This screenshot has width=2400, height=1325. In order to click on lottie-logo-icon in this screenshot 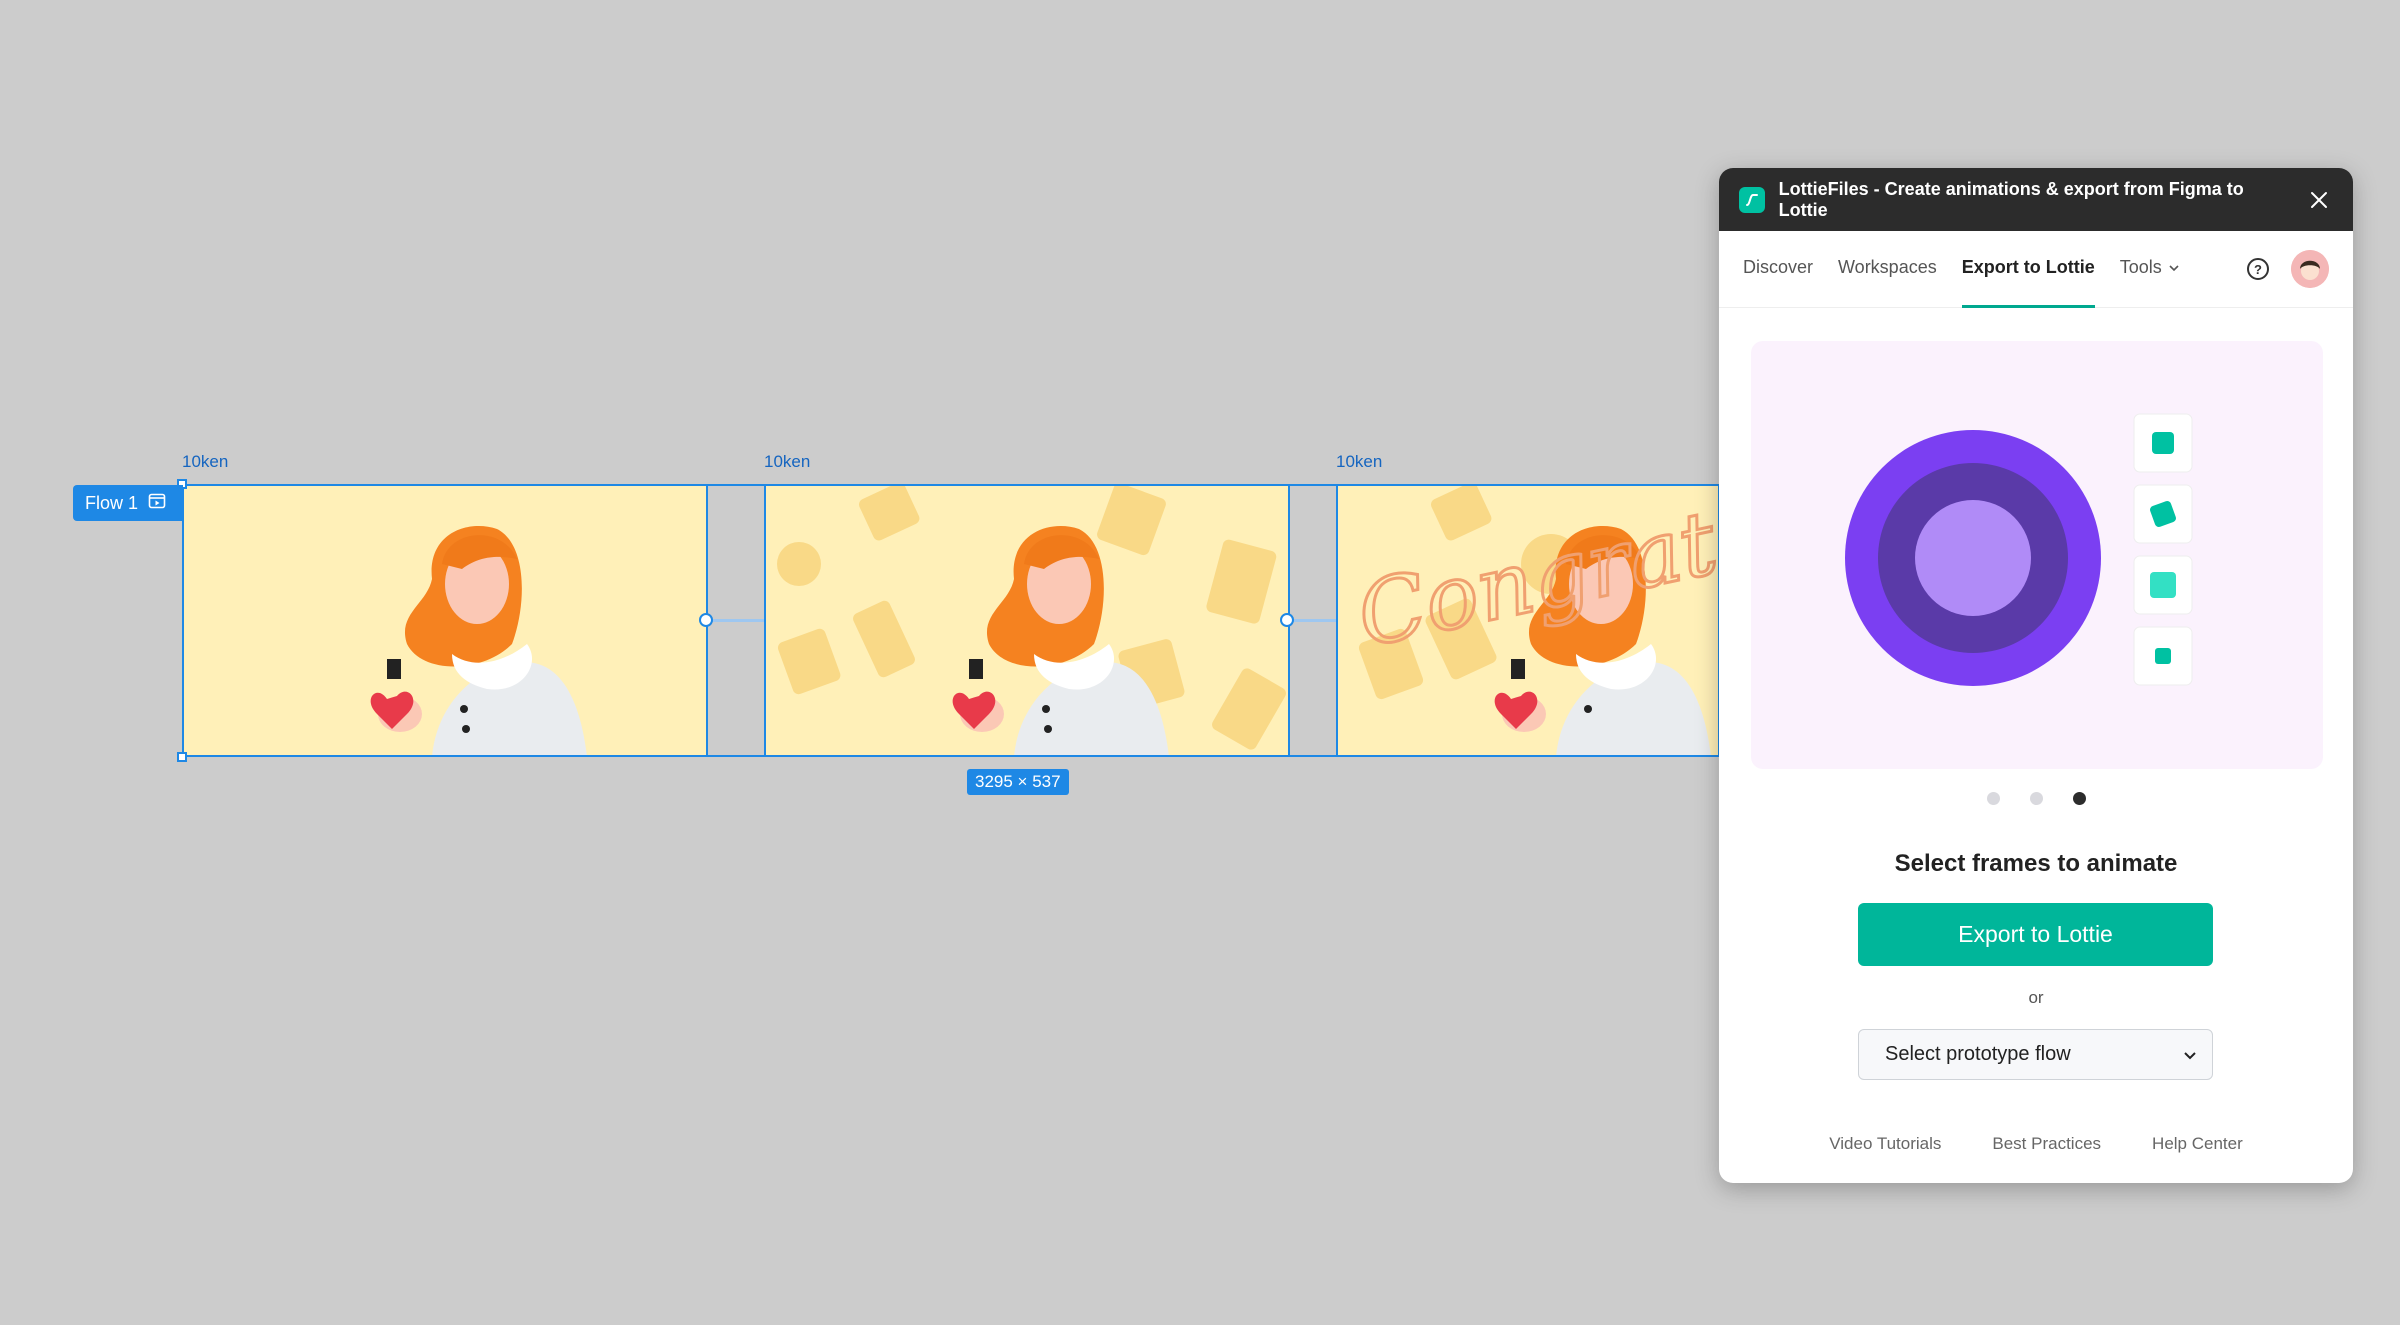, I will do `click(1752, 199)`.